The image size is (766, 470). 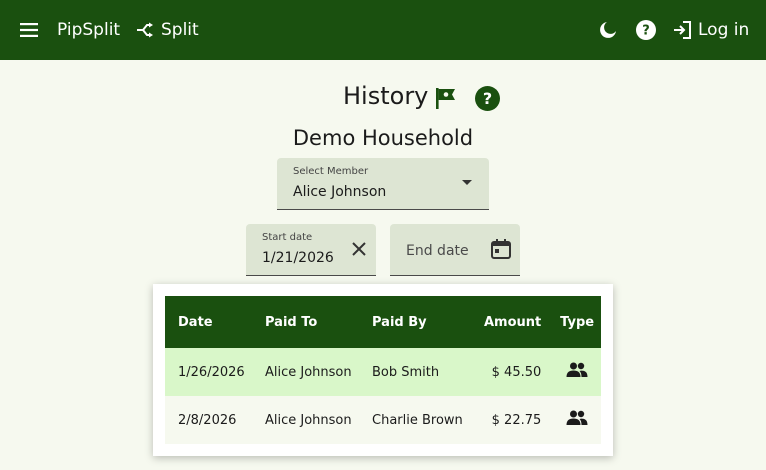 I want to click on split-button: Split, so click(x=167, y=30).